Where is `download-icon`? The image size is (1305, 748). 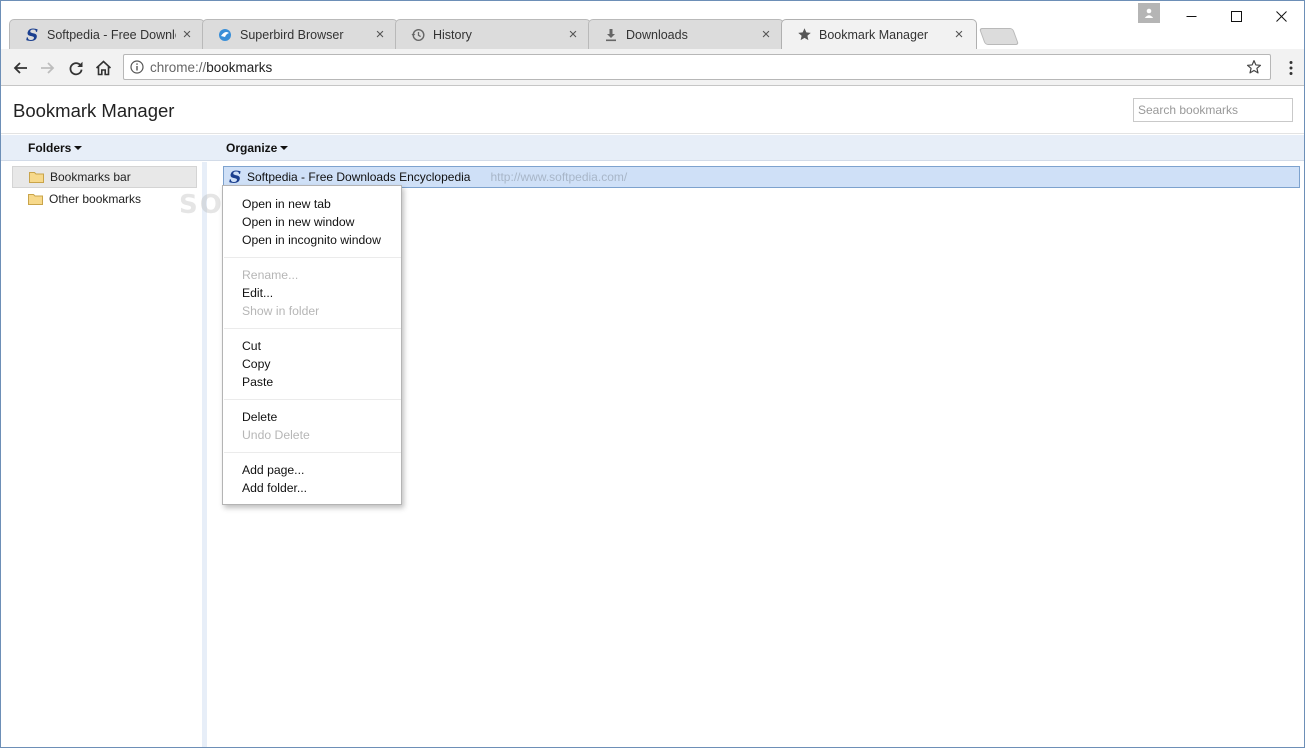
download-icon is located at coordinates (611, 35).